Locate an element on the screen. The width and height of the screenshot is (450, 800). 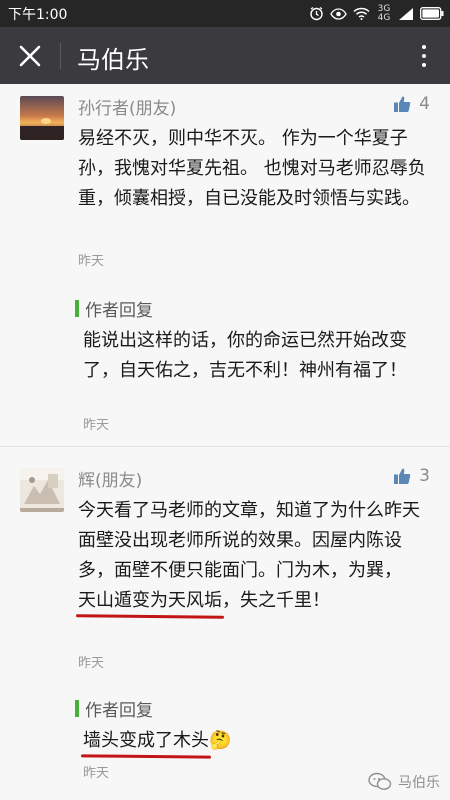
highlighted-phrase: 墙头变成了木头 is located at coordinates (146, 742).